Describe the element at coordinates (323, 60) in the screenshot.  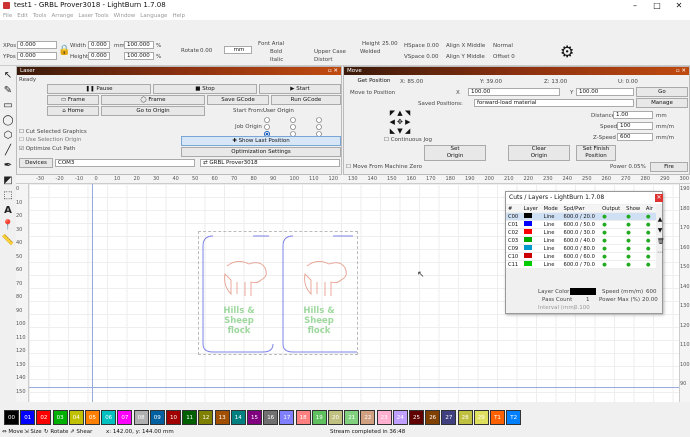
I see `distort-checkbox: Distort` at that location.